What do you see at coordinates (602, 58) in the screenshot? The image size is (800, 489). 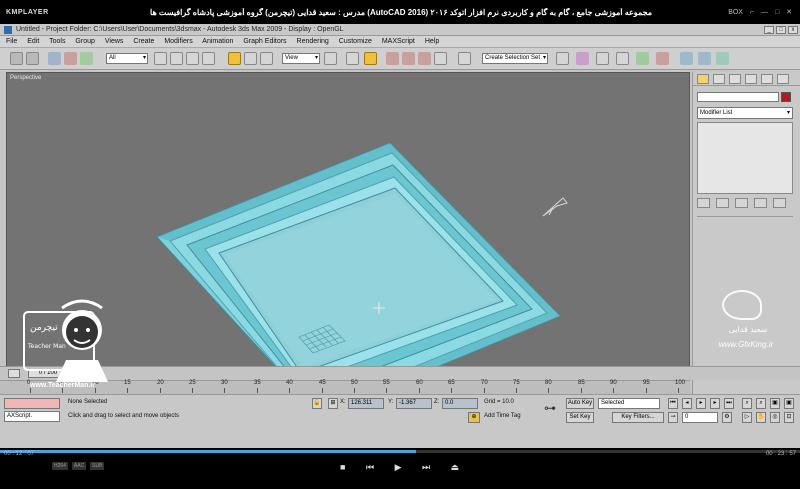 I see `layer-manager-icon` at bounding box center [602, 58].